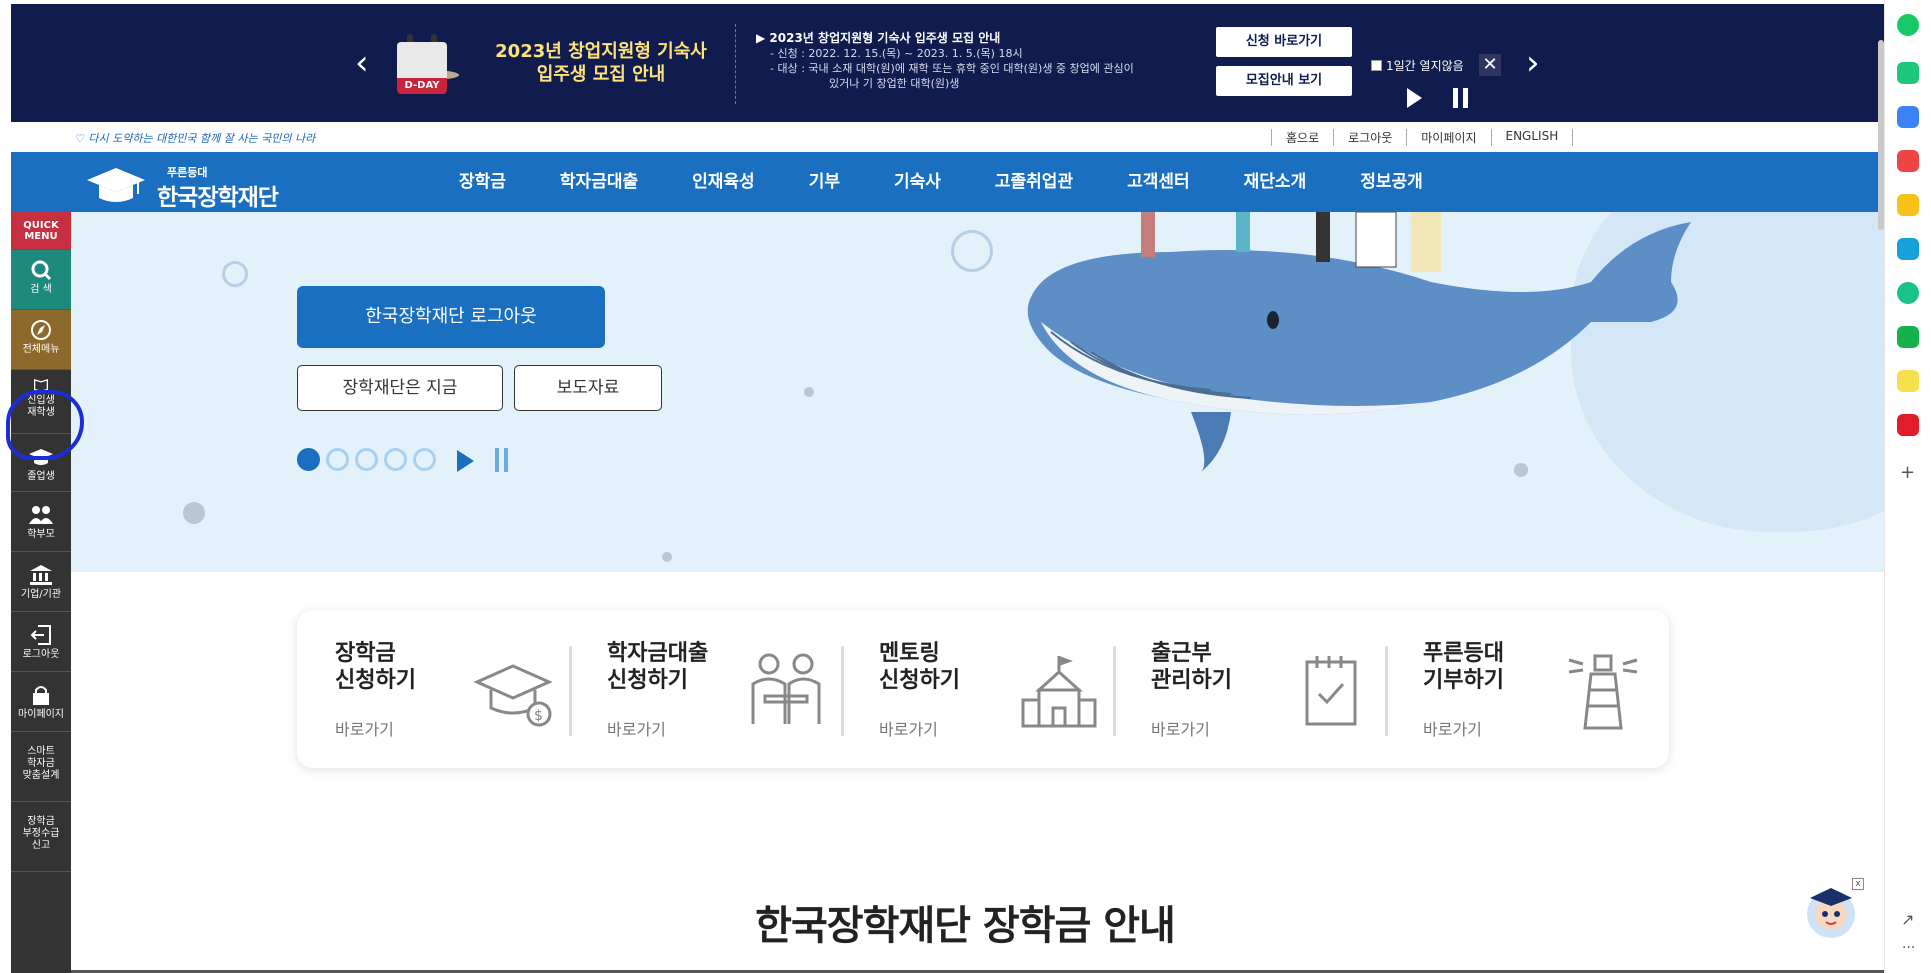 This screenshot has height=973, width=1931. What do you see at coordinates (1284, 81) in the screenshot?
I see `guide-button: 모집안내 보기` at bounding box center [1284, 81].